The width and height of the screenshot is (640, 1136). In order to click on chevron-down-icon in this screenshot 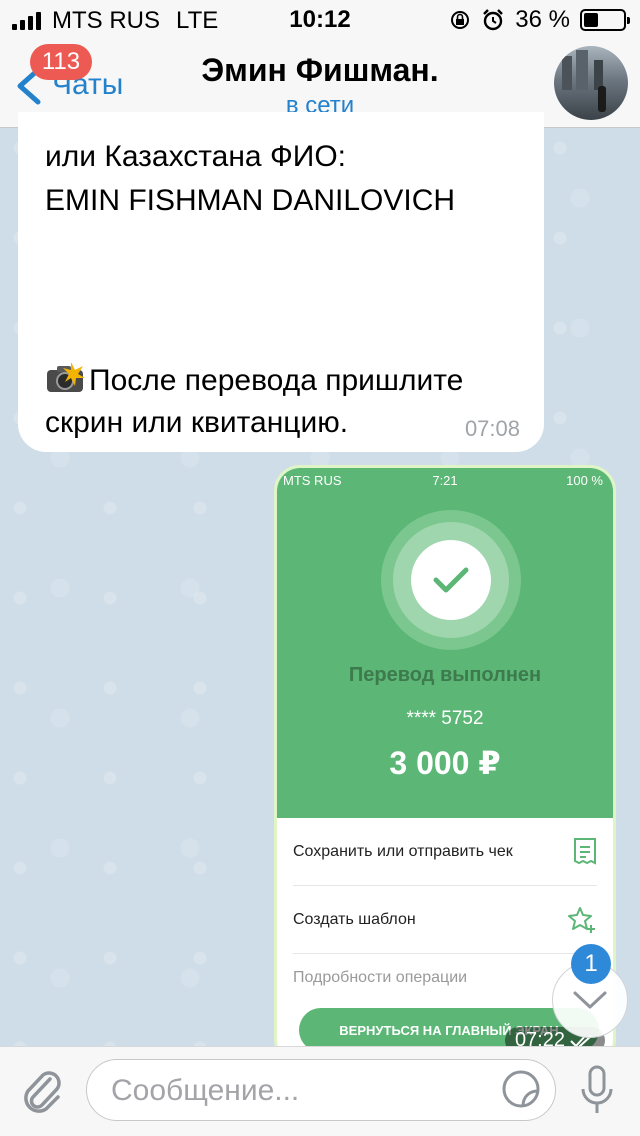, I will do `click(590, 1000)`.